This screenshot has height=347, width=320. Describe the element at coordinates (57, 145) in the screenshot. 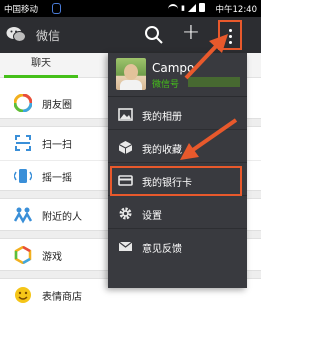

I see `list-item-label: 扫一扫` at that location.